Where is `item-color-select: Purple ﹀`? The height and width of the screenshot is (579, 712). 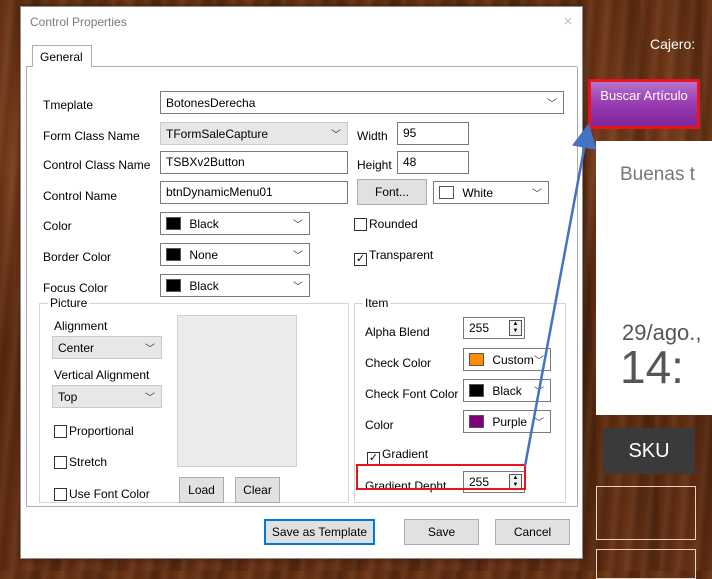
item-color-select: Purple ﹀ is located at coordinates (507, 421).